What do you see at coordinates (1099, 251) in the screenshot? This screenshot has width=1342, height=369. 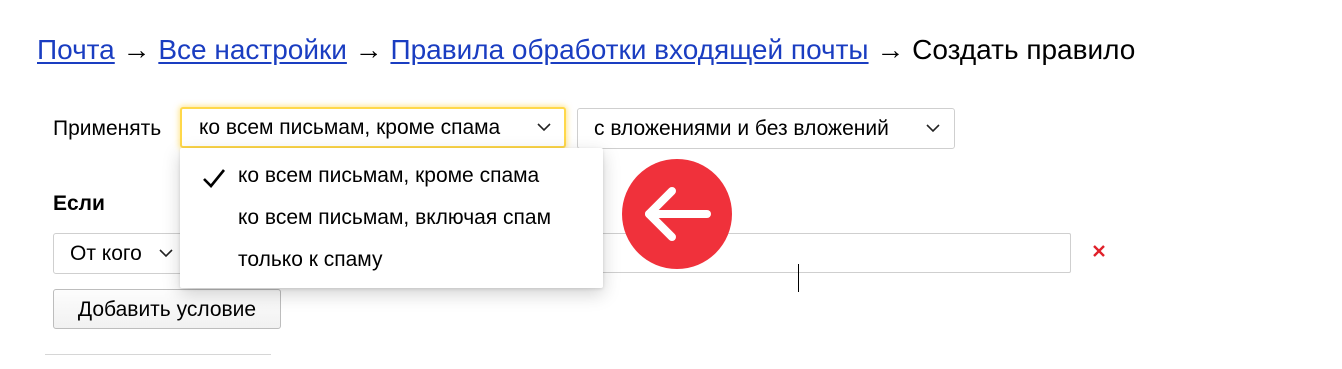 I see `close-icon` at bounding box center [1099, 251].